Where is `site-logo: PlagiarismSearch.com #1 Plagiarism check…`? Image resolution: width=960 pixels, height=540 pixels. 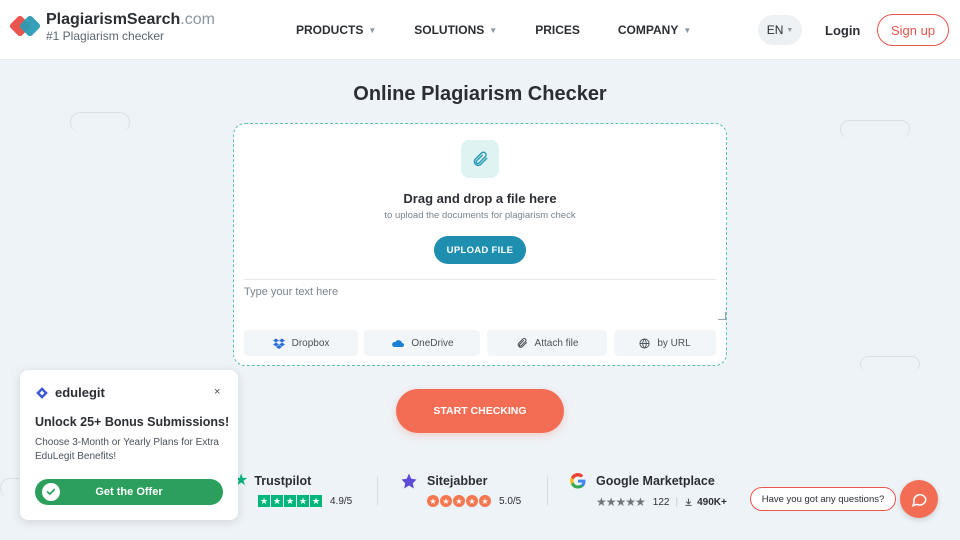
site-logo: PlagiarismSearch.com #1 Plagiarism check… is located at coordinates (111, 27).